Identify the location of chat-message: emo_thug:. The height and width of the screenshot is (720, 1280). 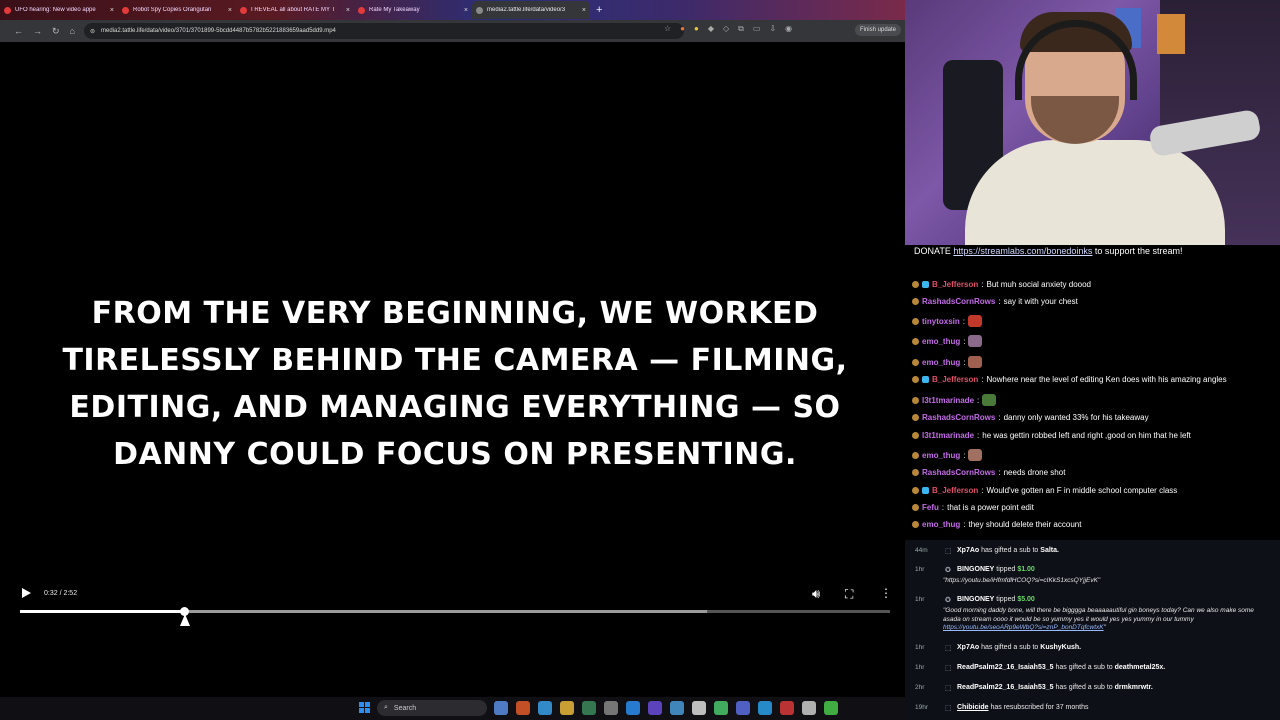
(947, 362).